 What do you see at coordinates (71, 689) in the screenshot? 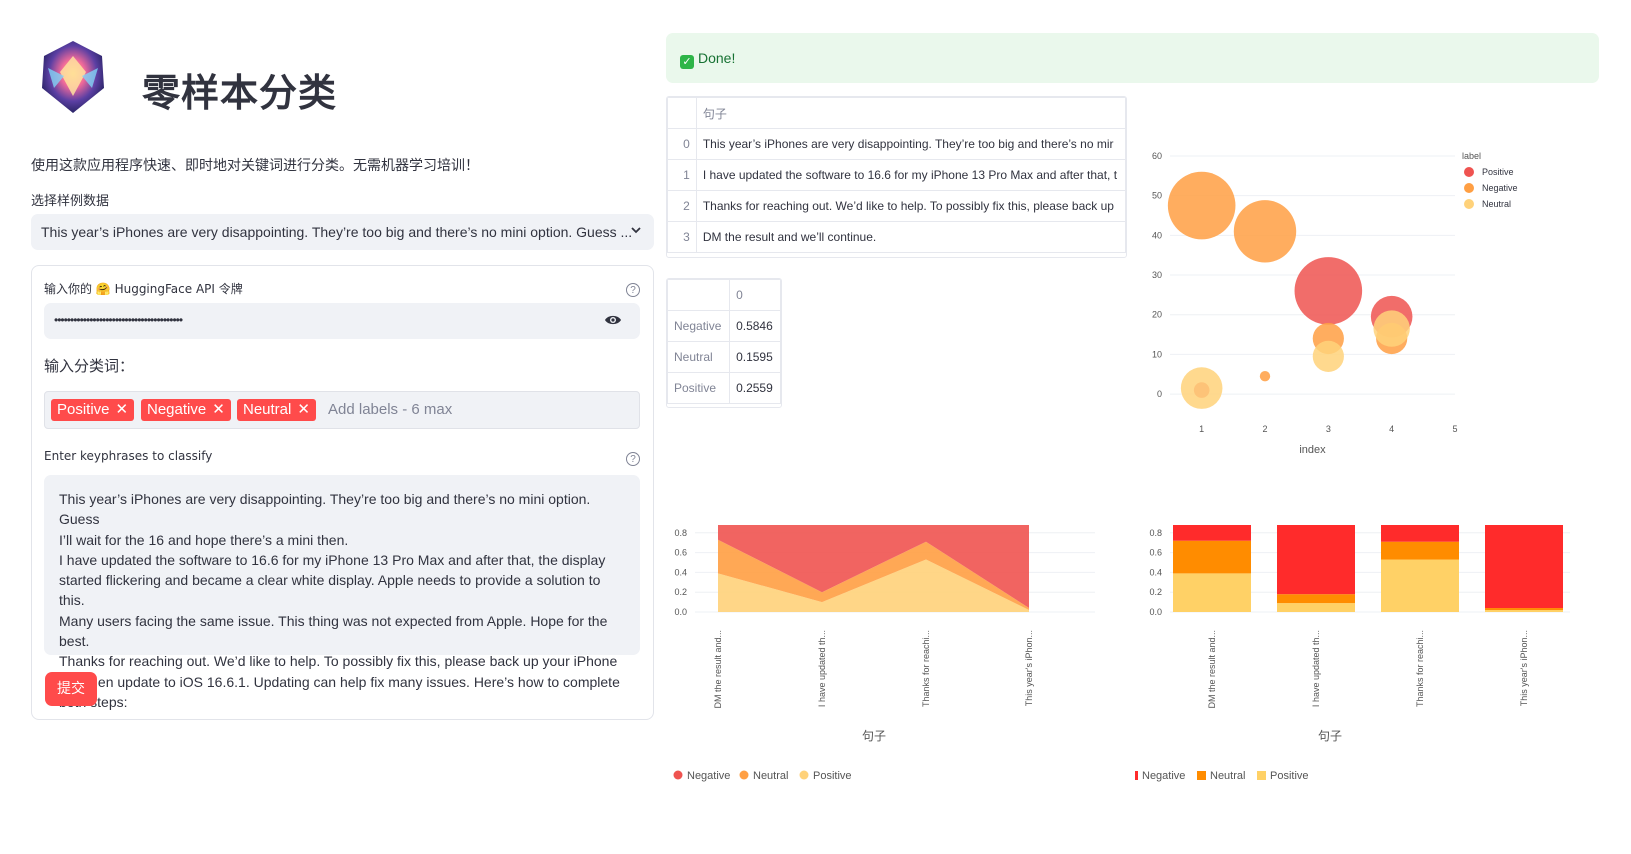
I see `submit-button: 提交` at bounding box center [71, 689].